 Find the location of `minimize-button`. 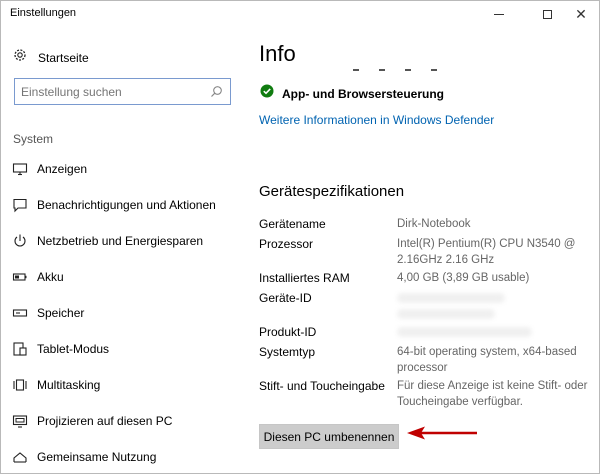

minimize-button is located at coordinates (499, 14).